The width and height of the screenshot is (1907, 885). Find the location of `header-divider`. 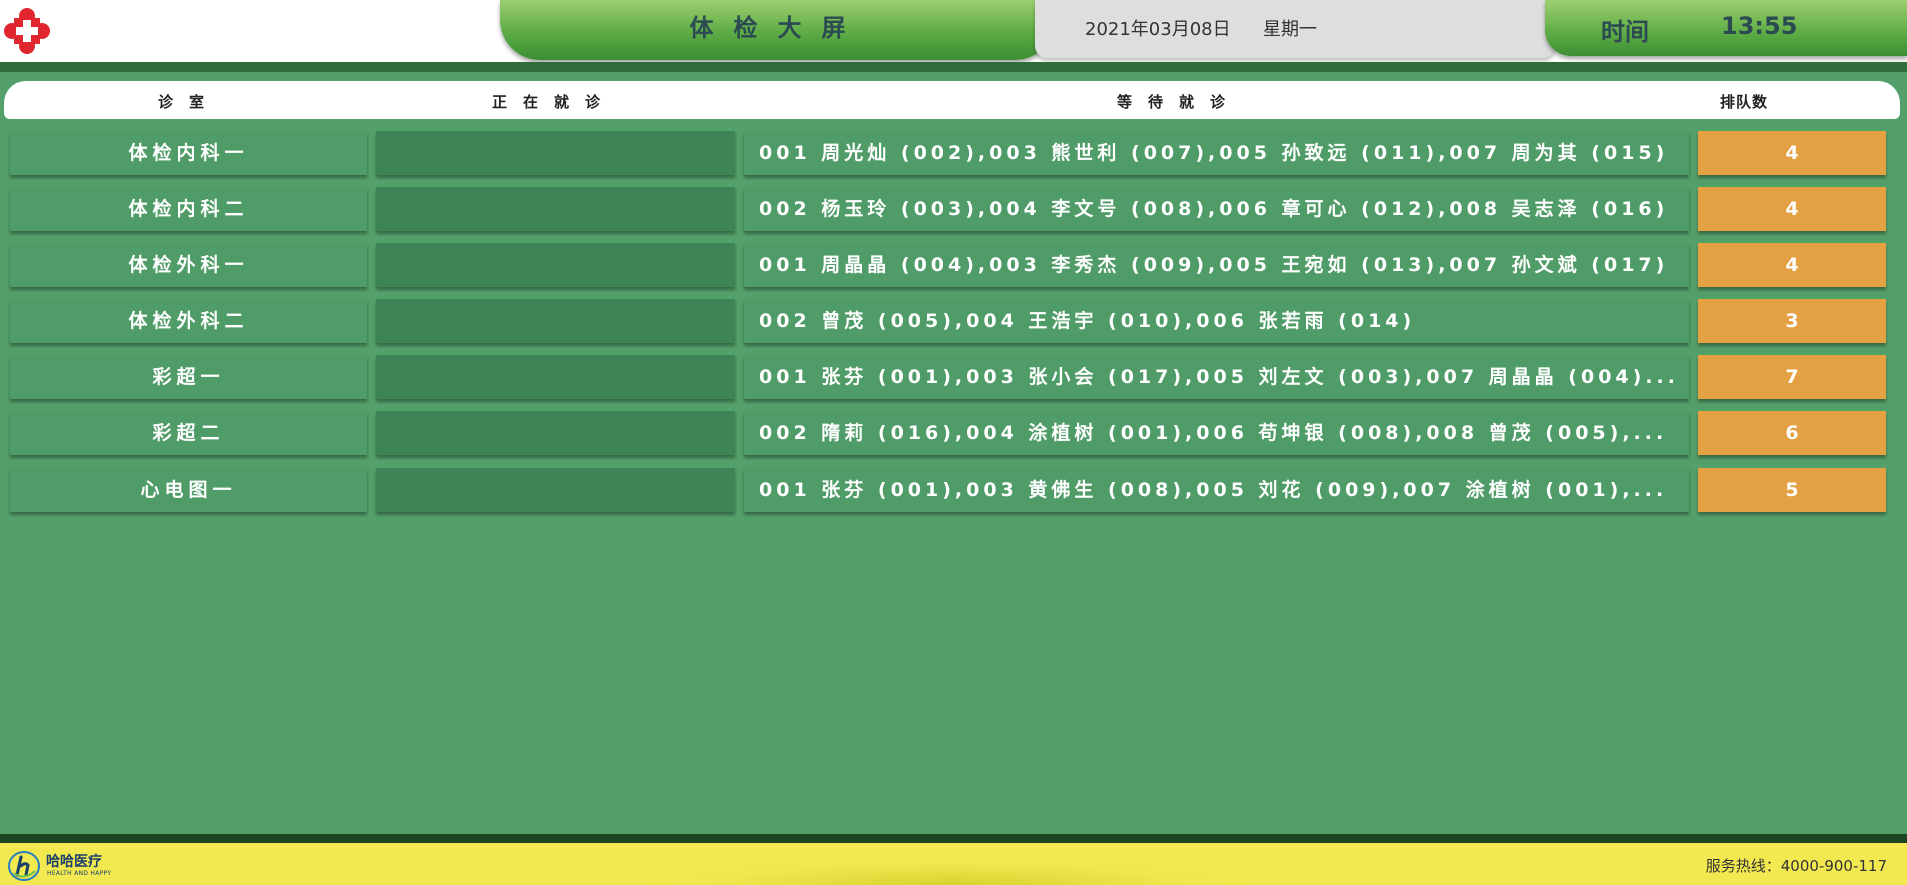

header-divider is located at coordinates (953, 67).